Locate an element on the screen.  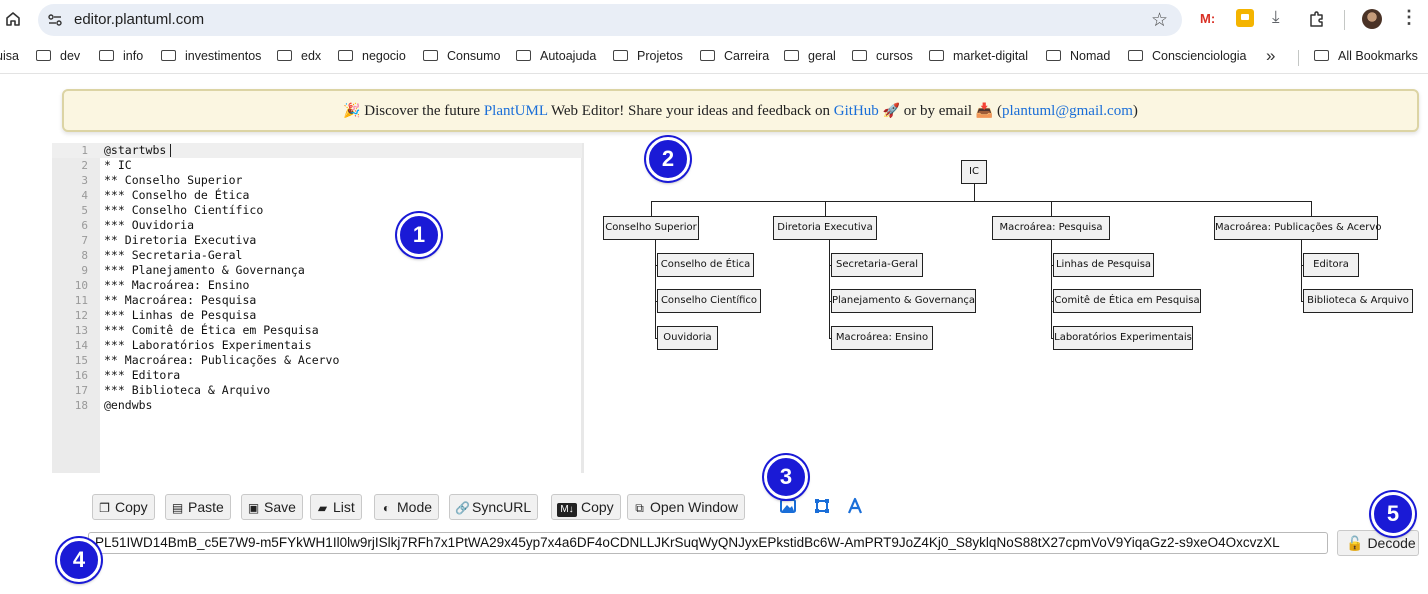
email-link: plantuml@gmail.com is located at coordinates (1067, 111).